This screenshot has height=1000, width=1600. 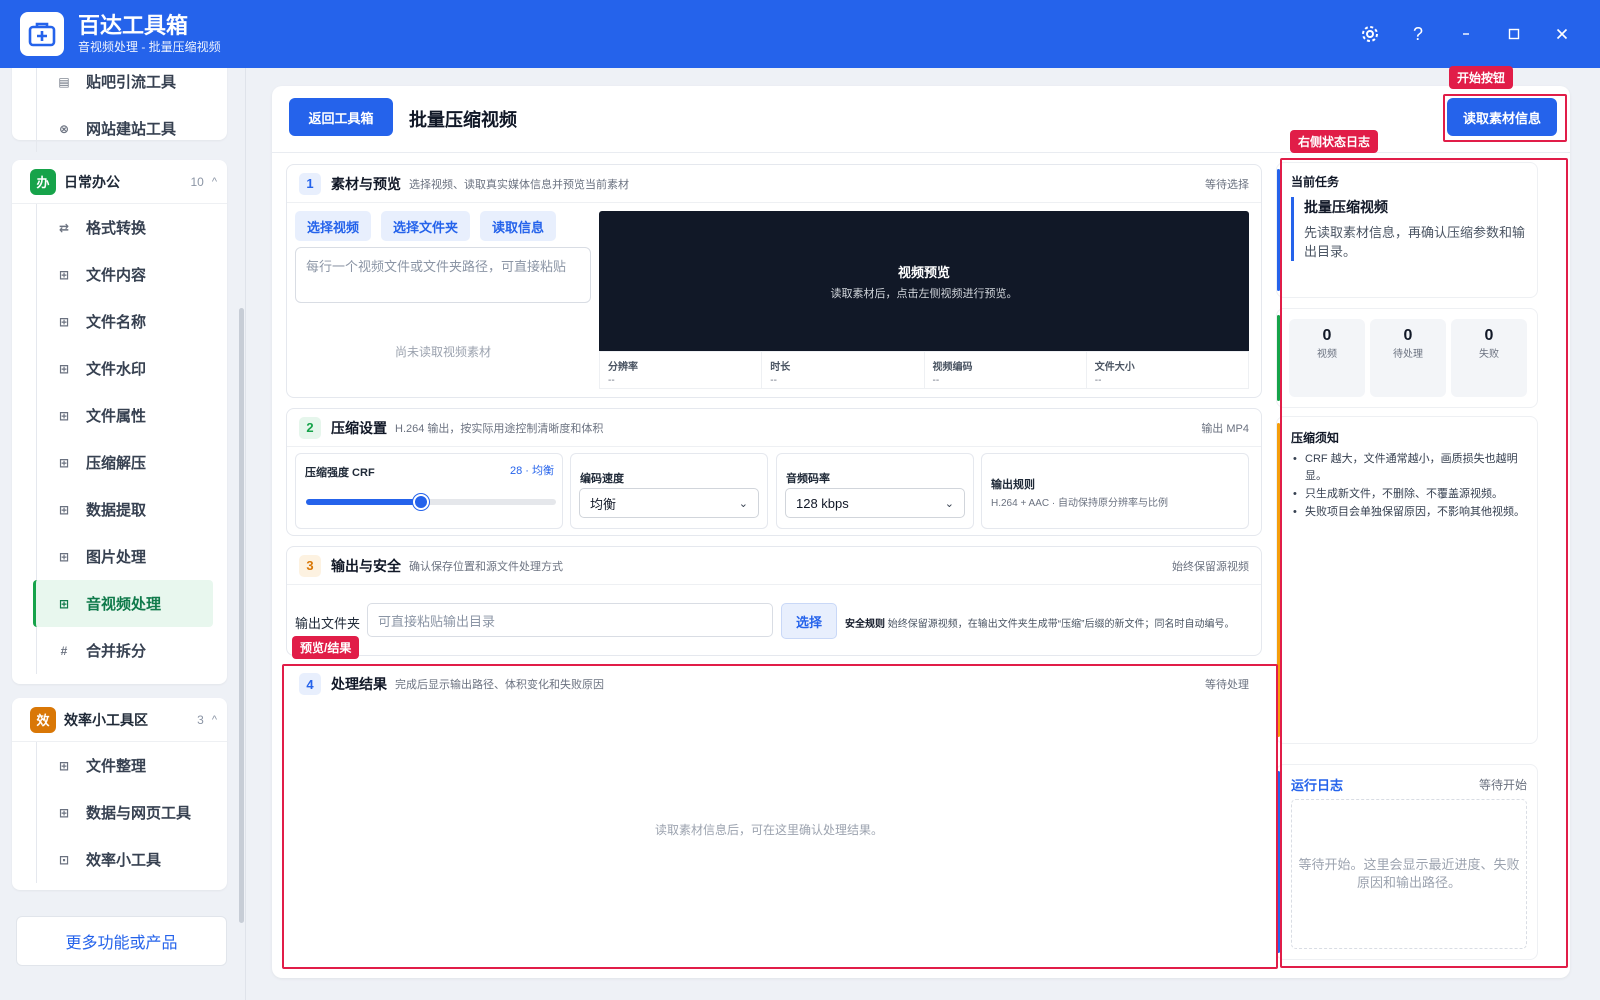 I want to click on sidebar-group-efficiency: 效 效率小工具区 3 ^ ⊞ 文件整理 ⊞ 数据与网页工具 ⊡ 效率小工具, so click(x=119, y=794).